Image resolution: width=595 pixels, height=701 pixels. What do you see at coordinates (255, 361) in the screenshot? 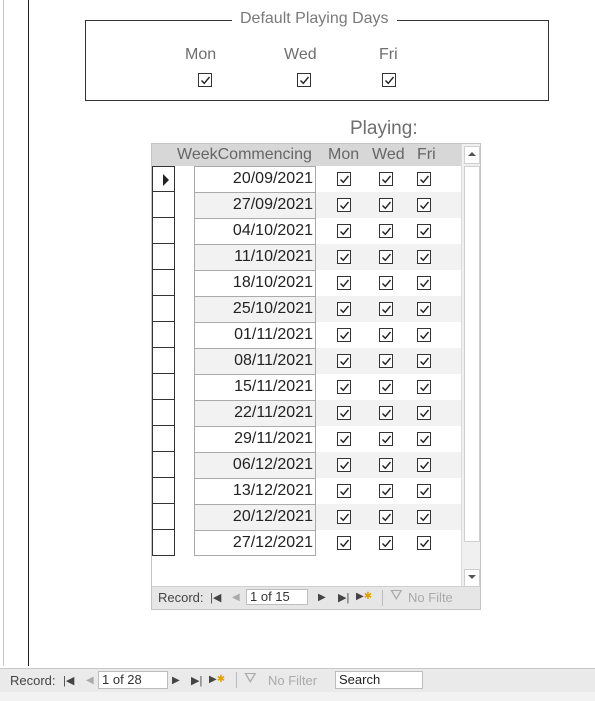
I see `week-commencing-cell: 08/11/2021` at bounding box center [255, 361].